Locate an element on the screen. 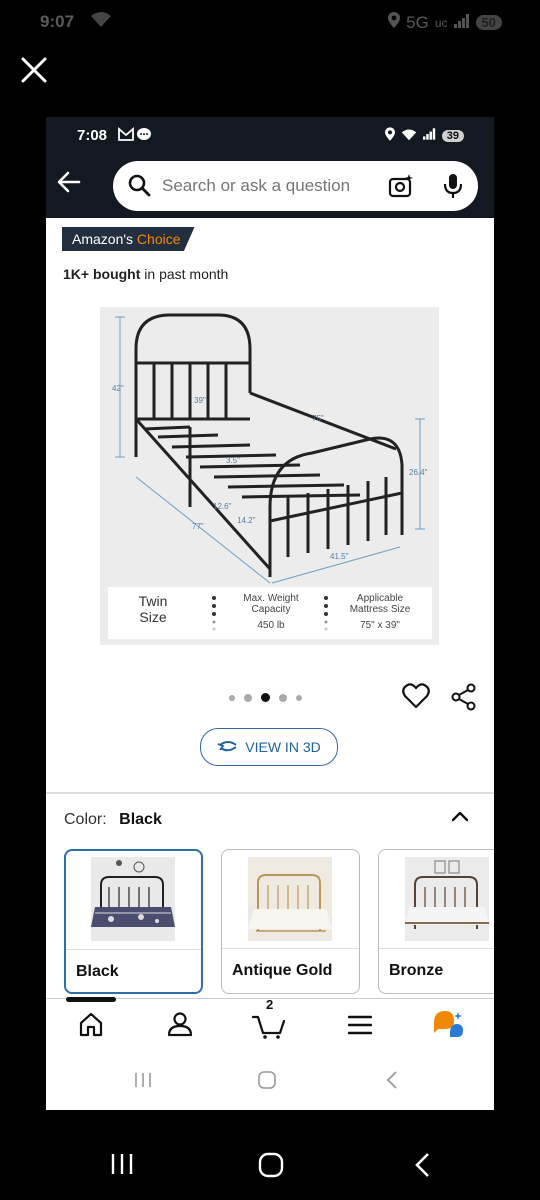  outer-status-right: 5G uc 50 is located at coordinates (445, 22).